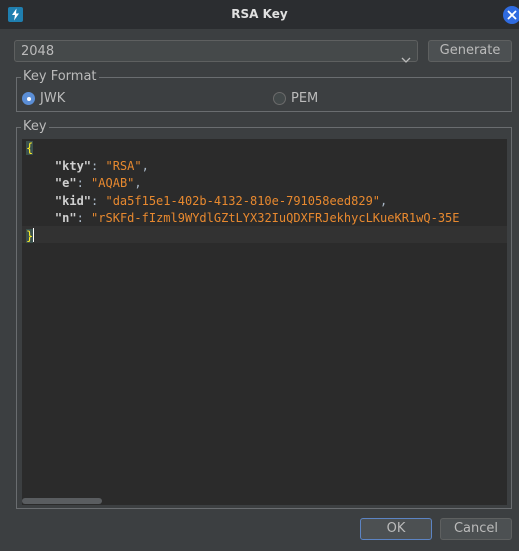 The width and height of the screenshot is (519, 551). Describe the element at coordinates (73, 165) in the screenshot. I see `json-key: "kty"` at that location.